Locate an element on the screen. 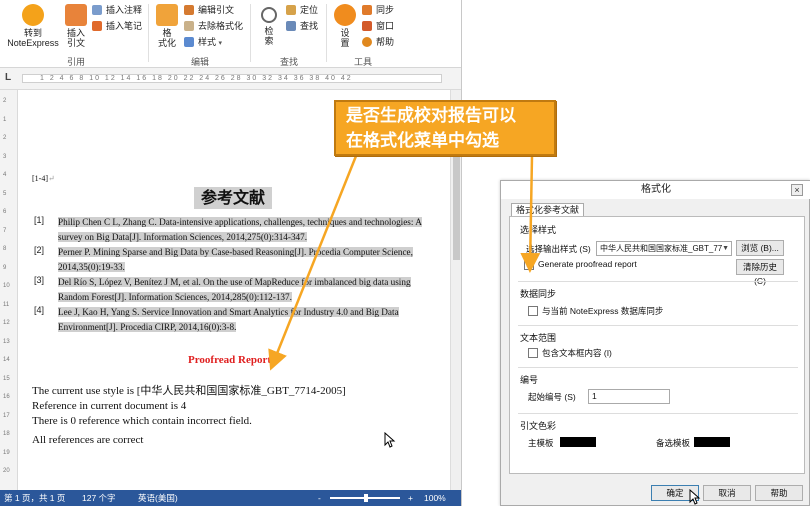 The image size is (810, 506). locate-icon is located at coordinates (291, 10).